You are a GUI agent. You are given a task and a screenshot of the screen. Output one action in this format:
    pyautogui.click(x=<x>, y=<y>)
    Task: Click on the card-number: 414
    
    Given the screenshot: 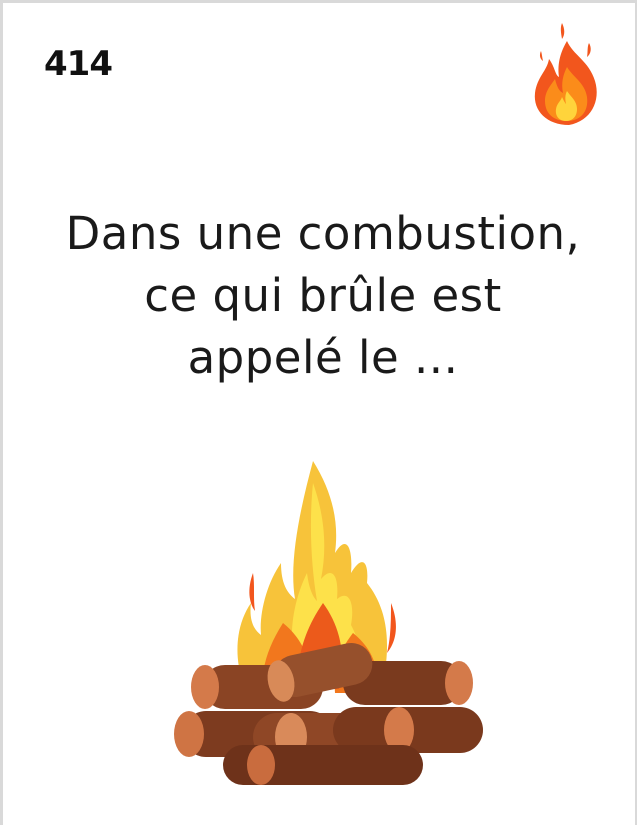 What is the action you would take?
    pyautogui.click(x=78, y=64)
    